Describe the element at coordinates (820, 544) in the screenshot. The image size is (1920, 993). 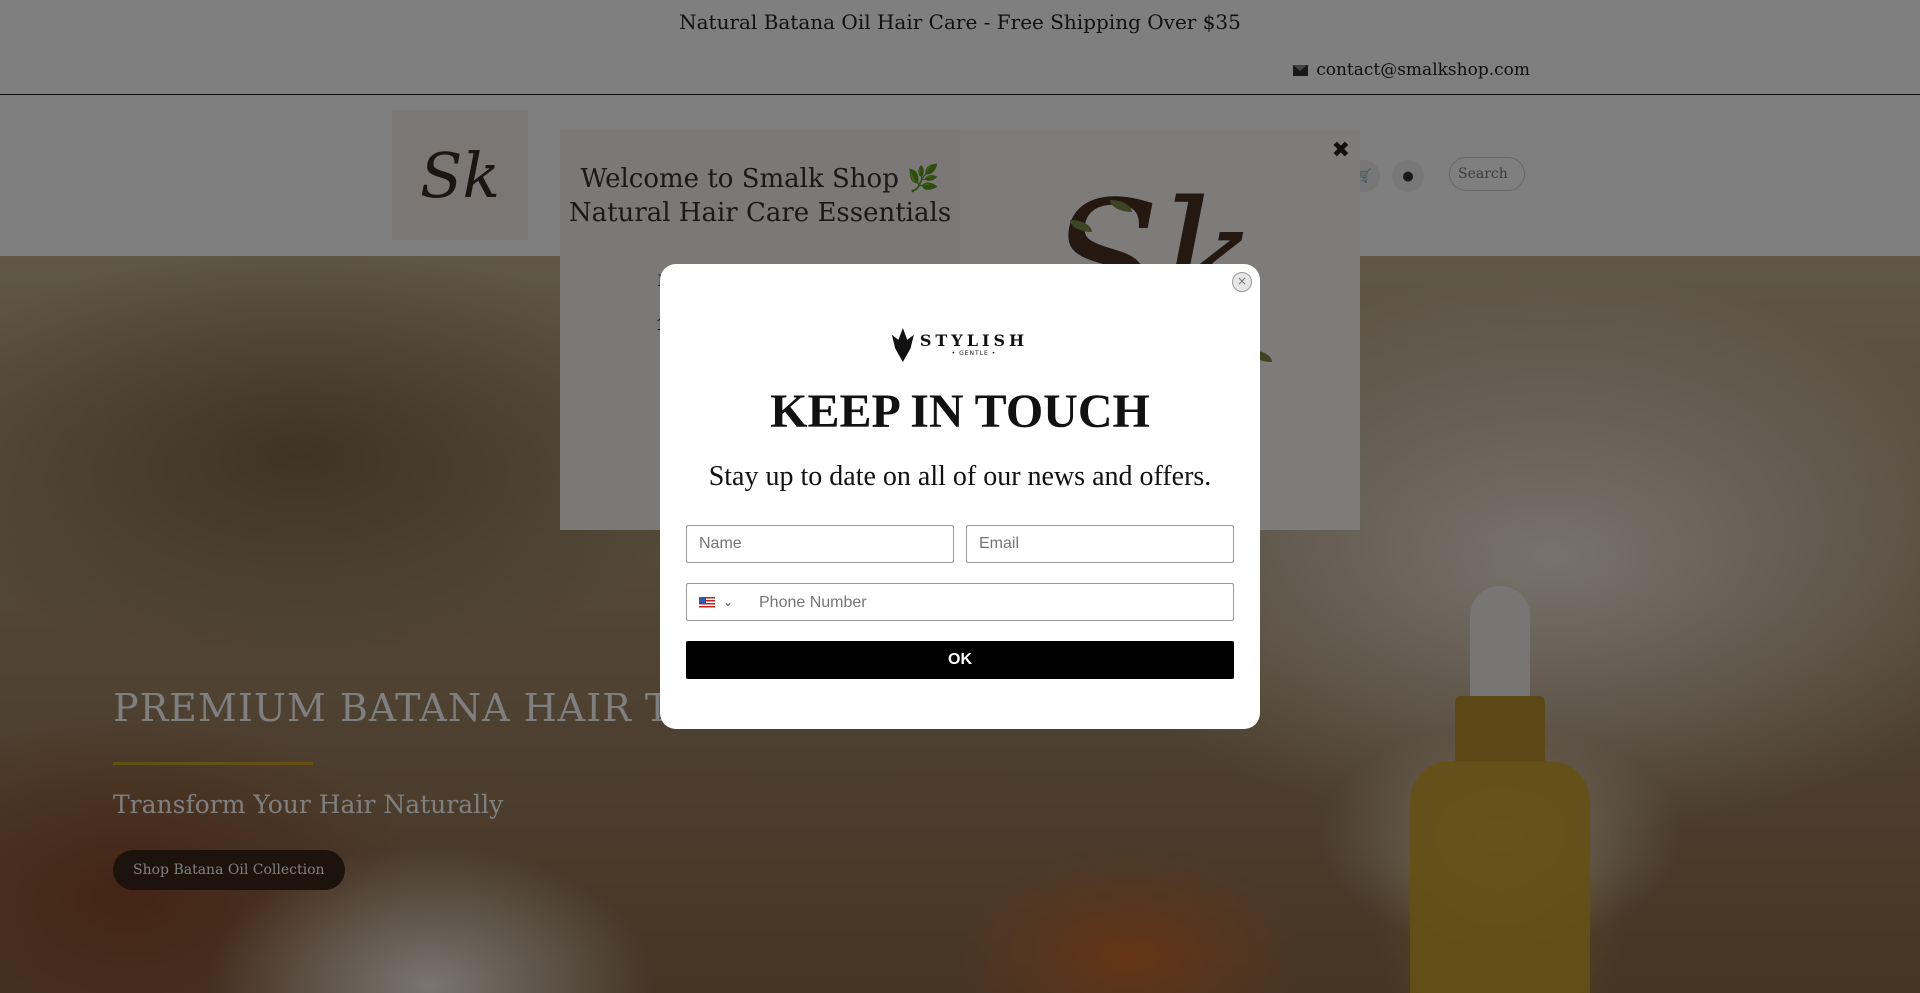
I see `name-field` at that location.